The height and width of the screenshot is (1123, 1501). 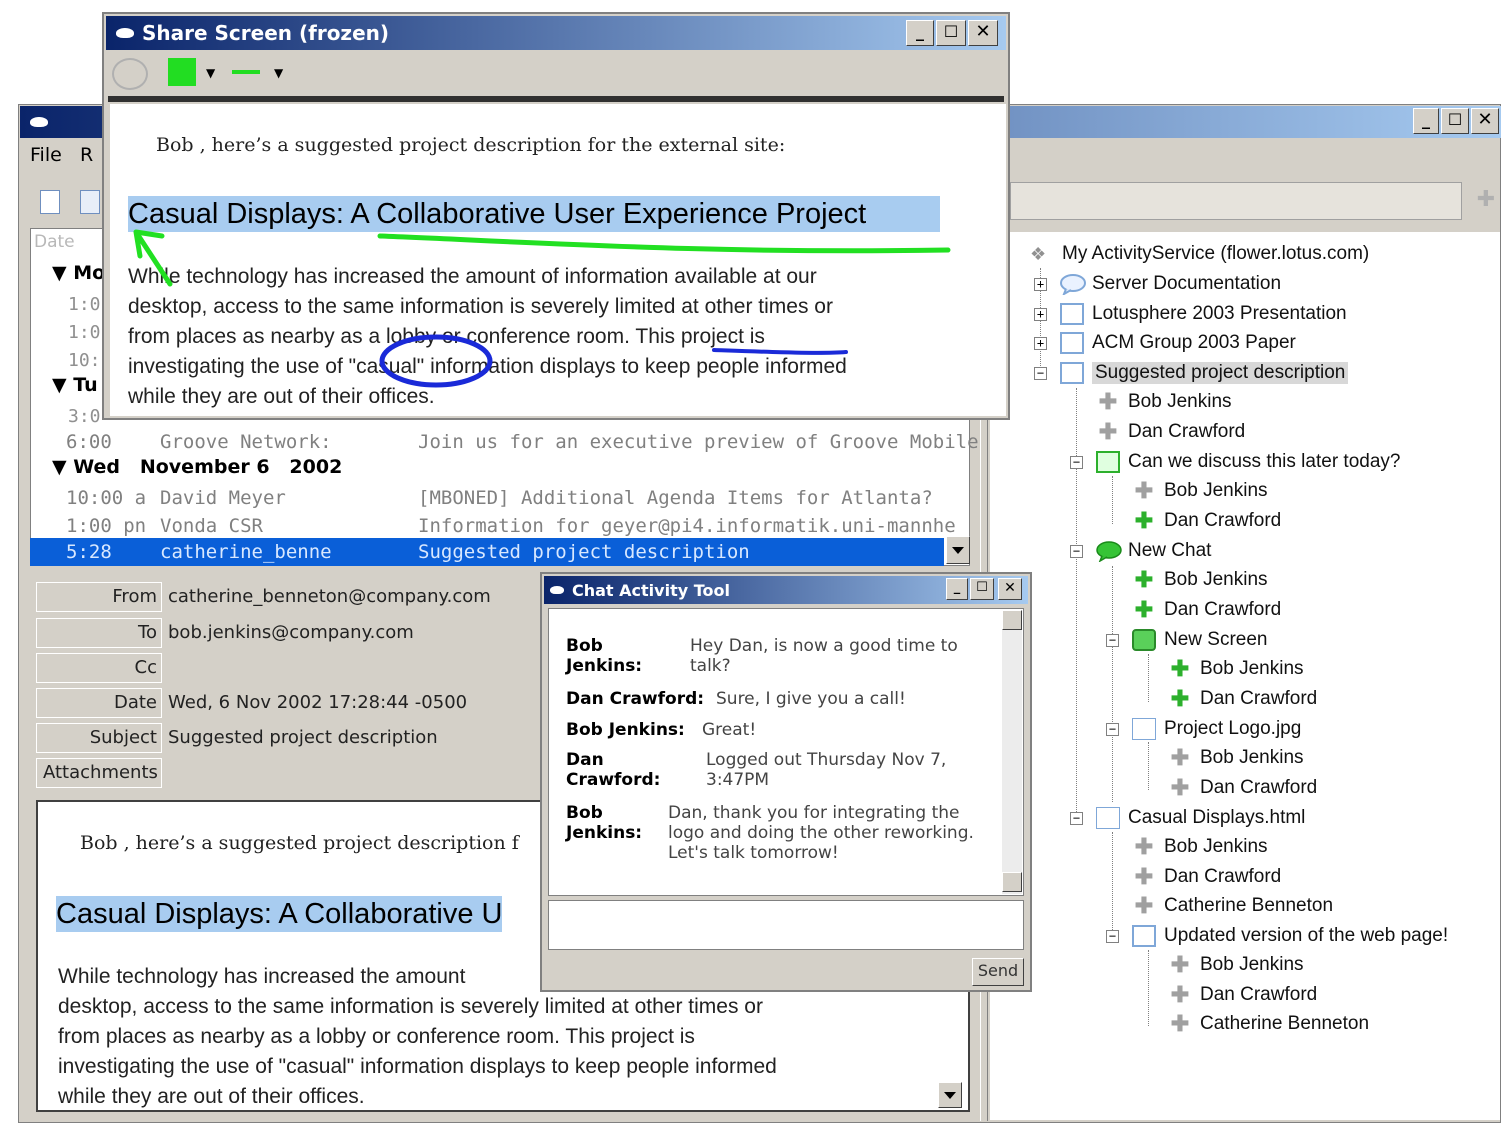 What do you see at coordinates (1236, 201) in the screenshot?
I see `address-field` at bounding box center [1236, 201].